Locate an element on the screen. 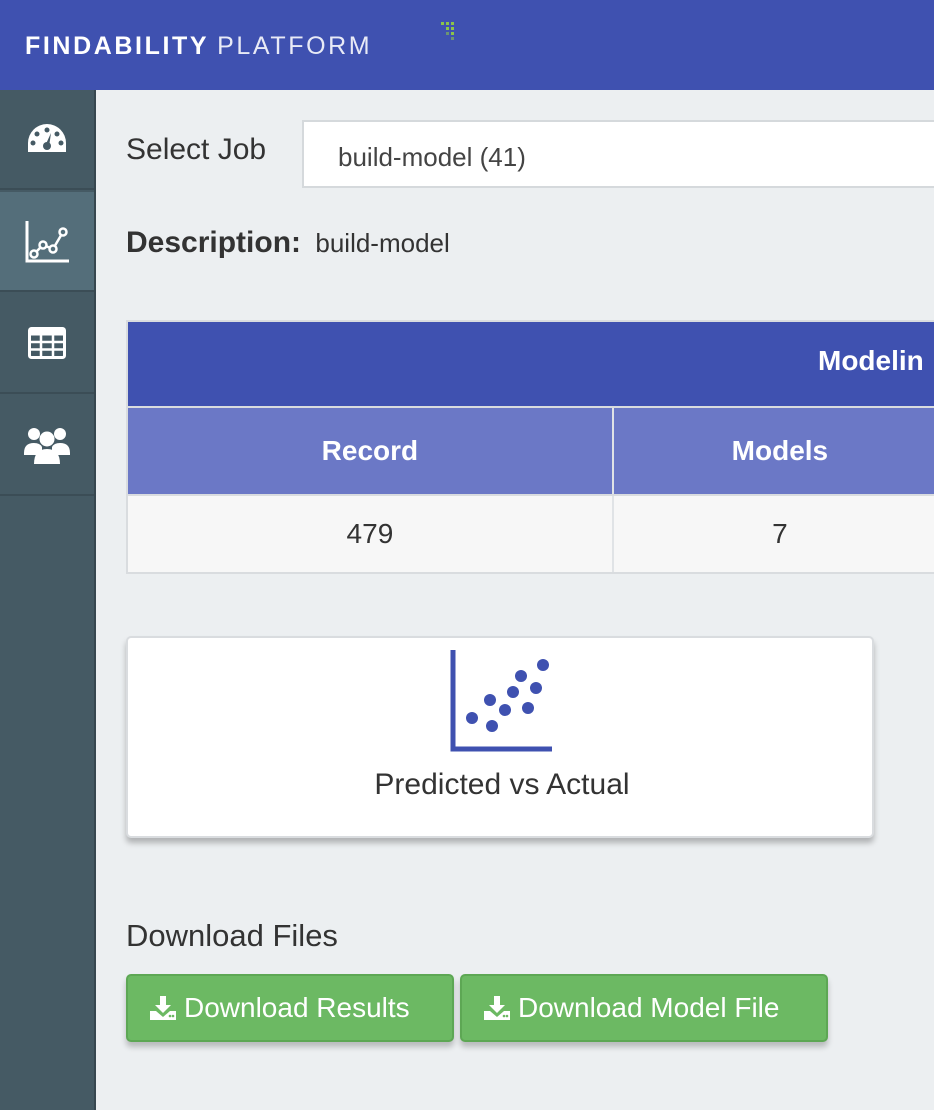 This screenshot has height=1110, width=934. chart-line-icon is located at coordinates (47, 242).